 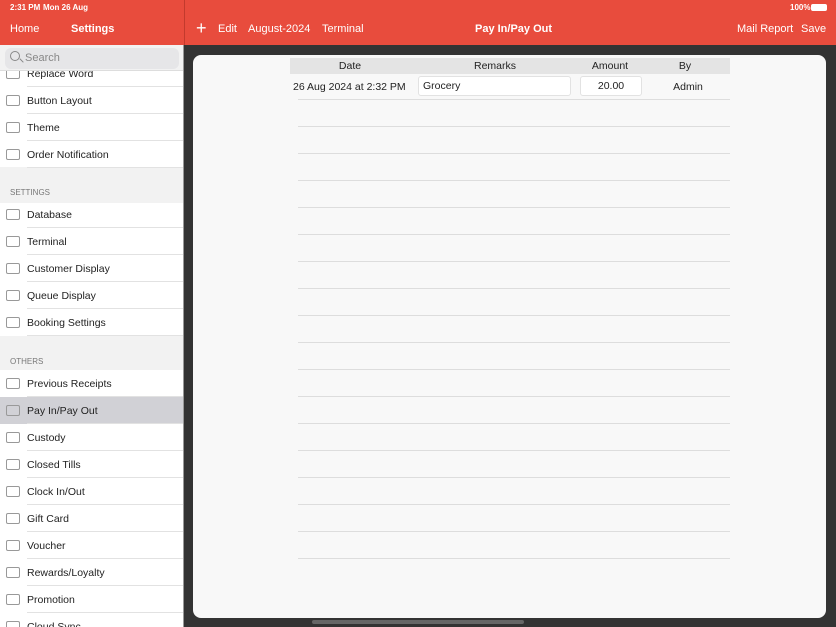 What do you see at coordinates (13, 383) in the screenshot?
I see `previous-receipts-icon` at bounding box center [13, 383].